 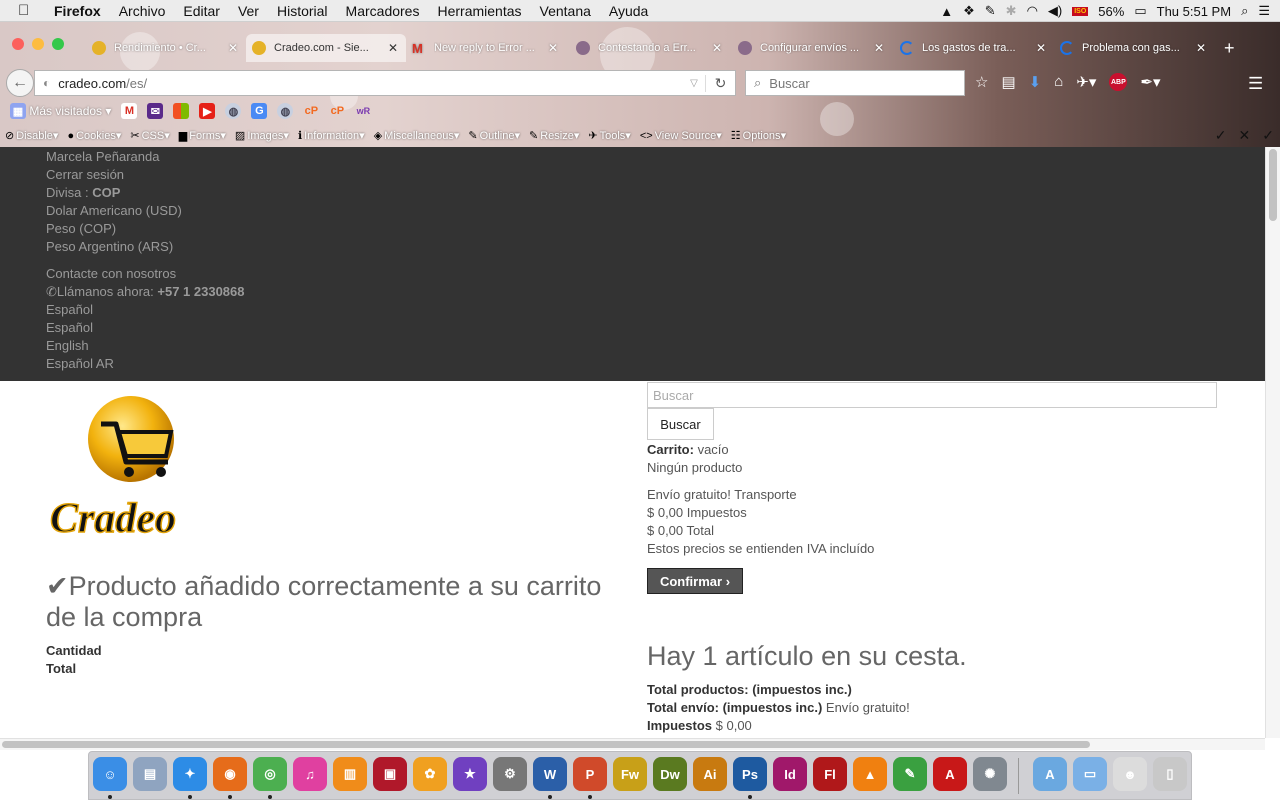 I want to click on devtool-options: ☷ Options▾, so click(x=758, y=135).